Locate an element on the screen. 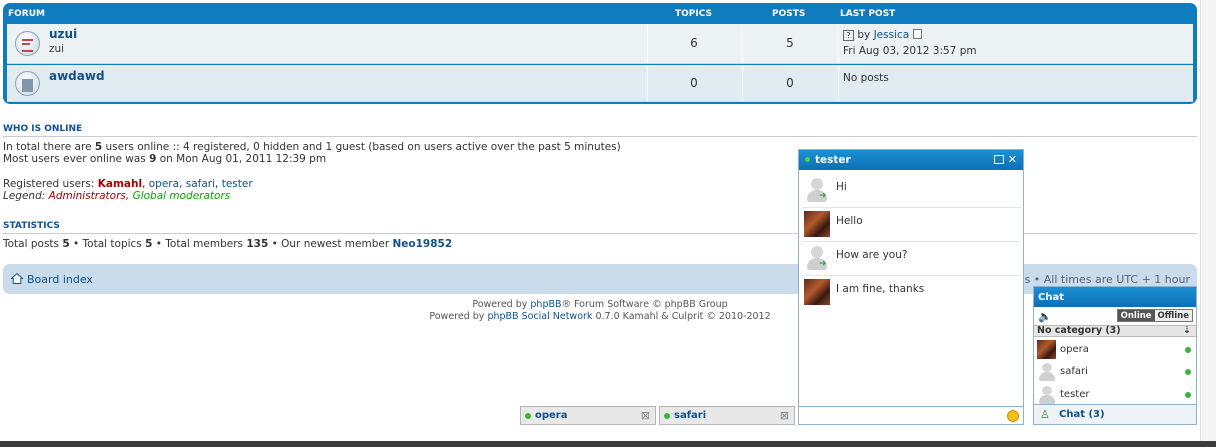 This screenshot has width=1216, height=447. header-forum: FORUM is located at coordinates (26, 14).